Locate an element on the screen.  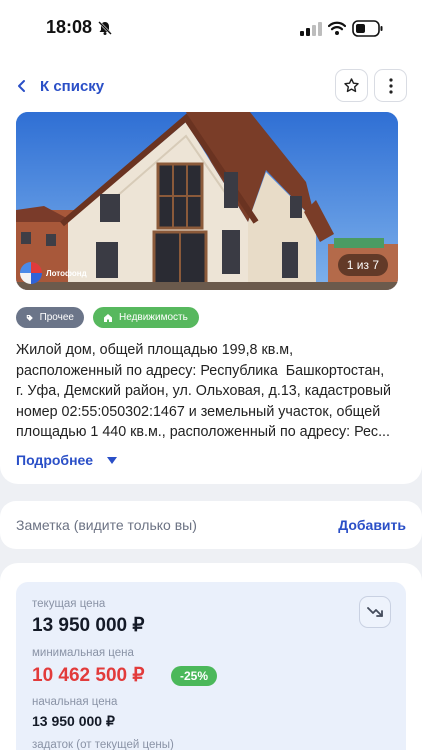
house-icon is located at coordinates (108, 317).